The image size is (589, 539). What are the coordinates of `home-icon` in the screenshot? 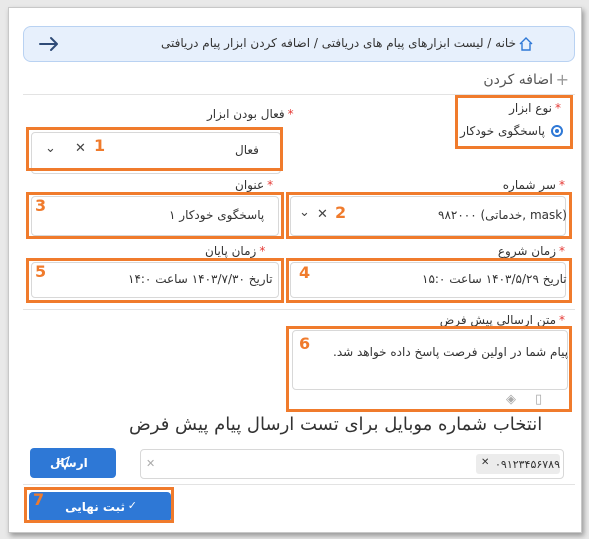 It's located at (526, 44).